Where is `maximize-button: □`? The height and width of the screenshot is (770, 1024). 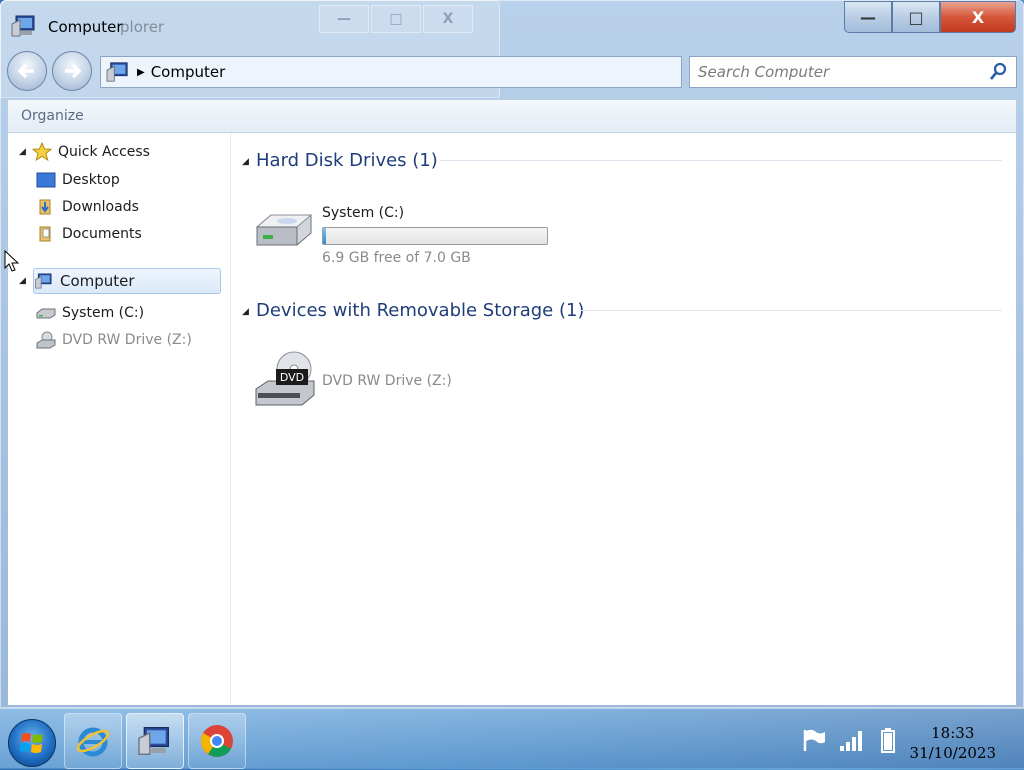
maximize-button: □ is located at coordinates (916, 17).